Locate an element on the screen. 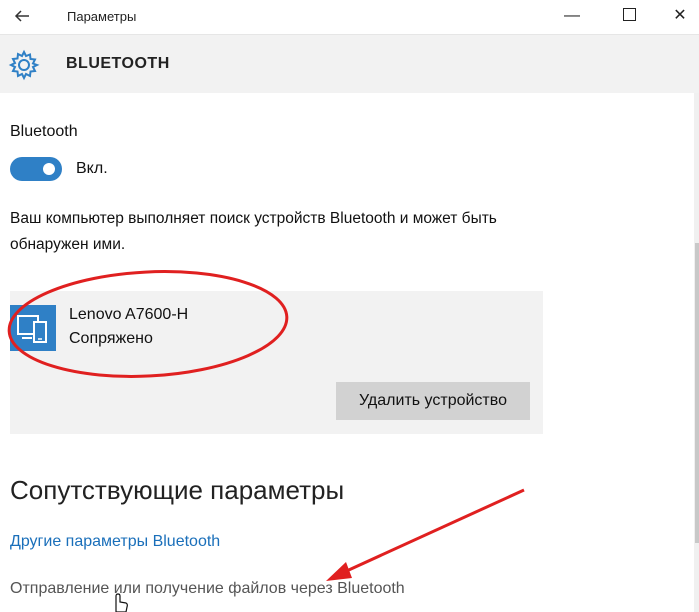 The image size is (699, 612). device-name: Lenovo A7600-H is located at coordinates (129, 314).